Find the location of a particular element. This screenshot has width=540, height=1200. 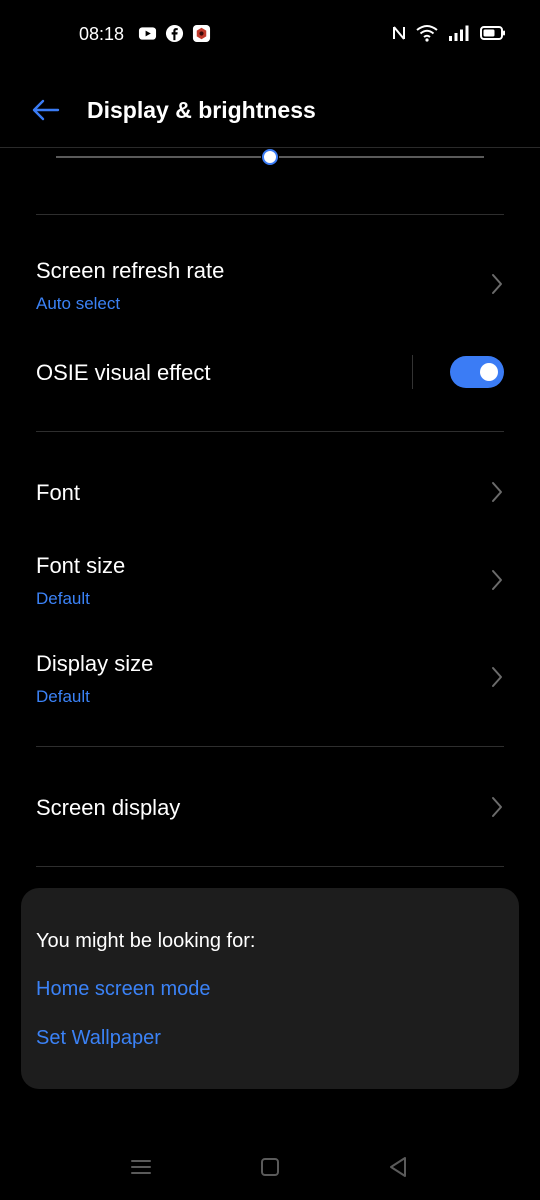

slider-thumb is located at coordinates (270, 157).